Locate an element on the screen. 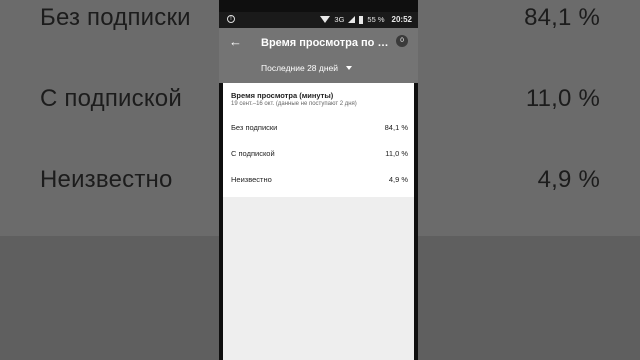  alert-icon: ! is located at coordinates (231, 19).